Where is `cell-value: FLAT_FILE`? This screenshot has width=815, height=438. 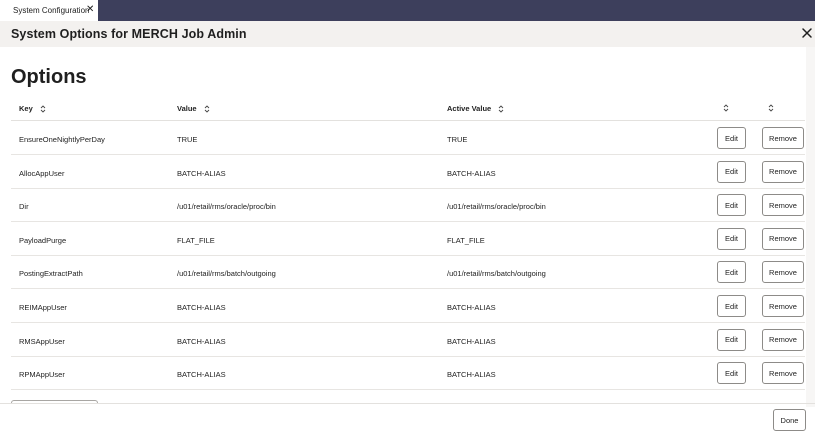
cell-value: FLAT_FILE is located at coordinates (196, 240).